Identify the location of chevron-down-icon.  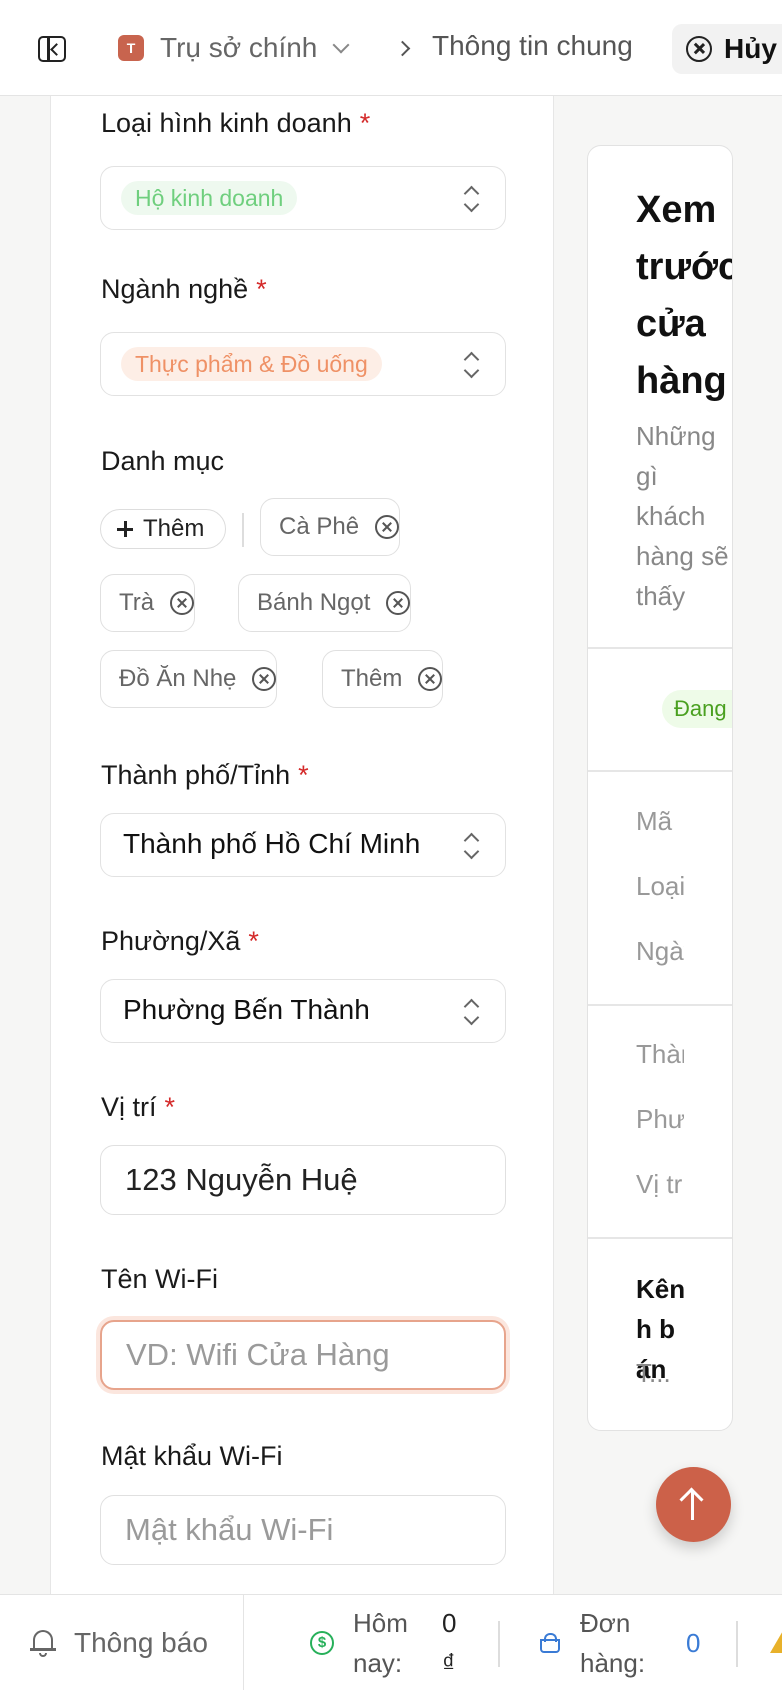
(341, 45).